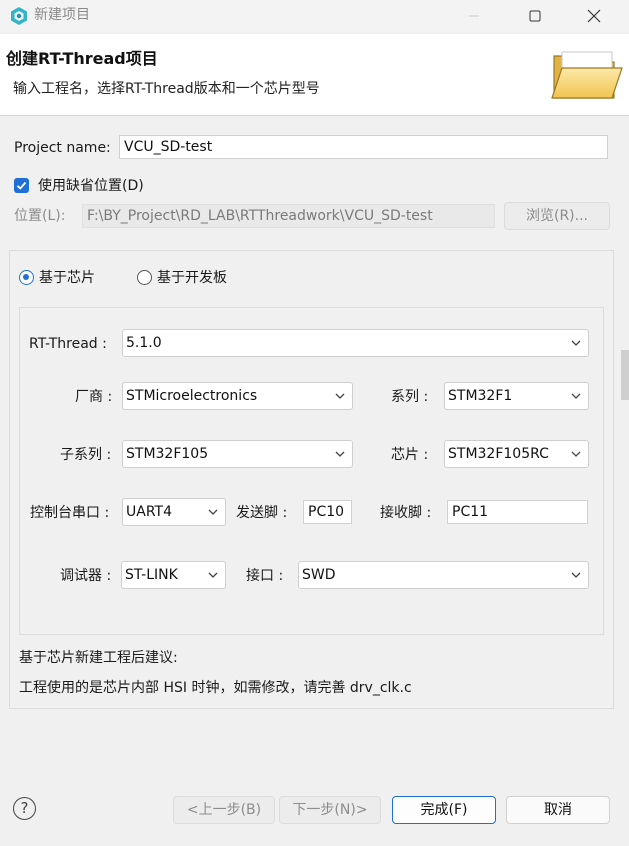  Describe the element at coordinates (410, 455) in the screenshot. I see `chip-label: 芯片 :` at that location.